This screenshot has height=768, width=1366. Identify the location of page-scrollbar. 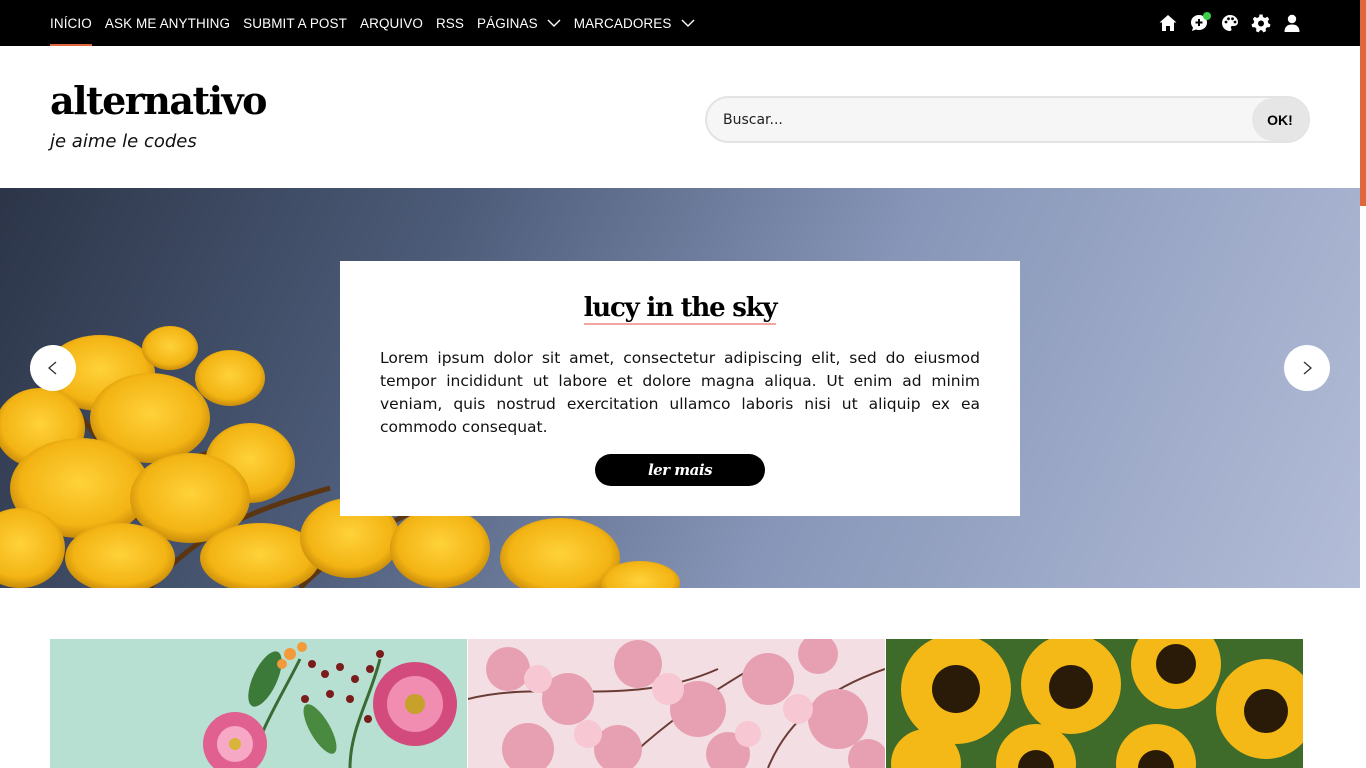
(1363, 384).